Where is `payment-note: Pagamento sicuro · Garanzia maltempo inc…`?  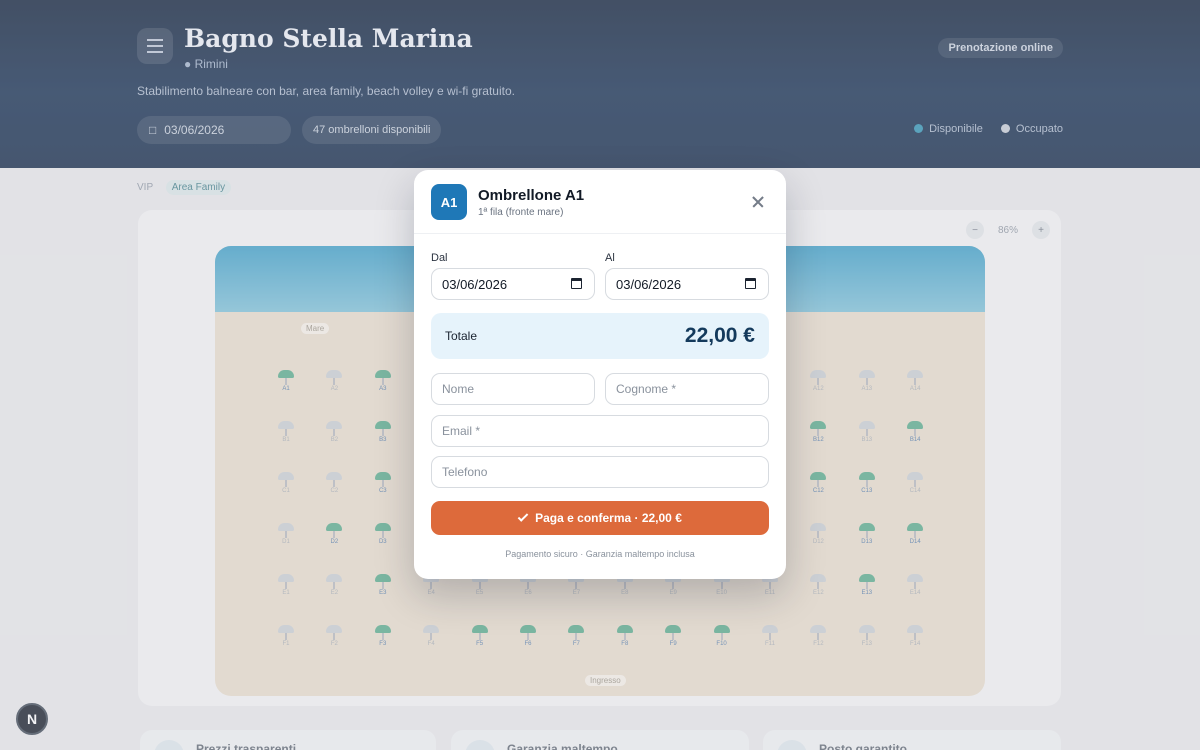
payment-note: Pagamento sicuro · Garanzia maltempo inc… is located at coordinates (600, 554).